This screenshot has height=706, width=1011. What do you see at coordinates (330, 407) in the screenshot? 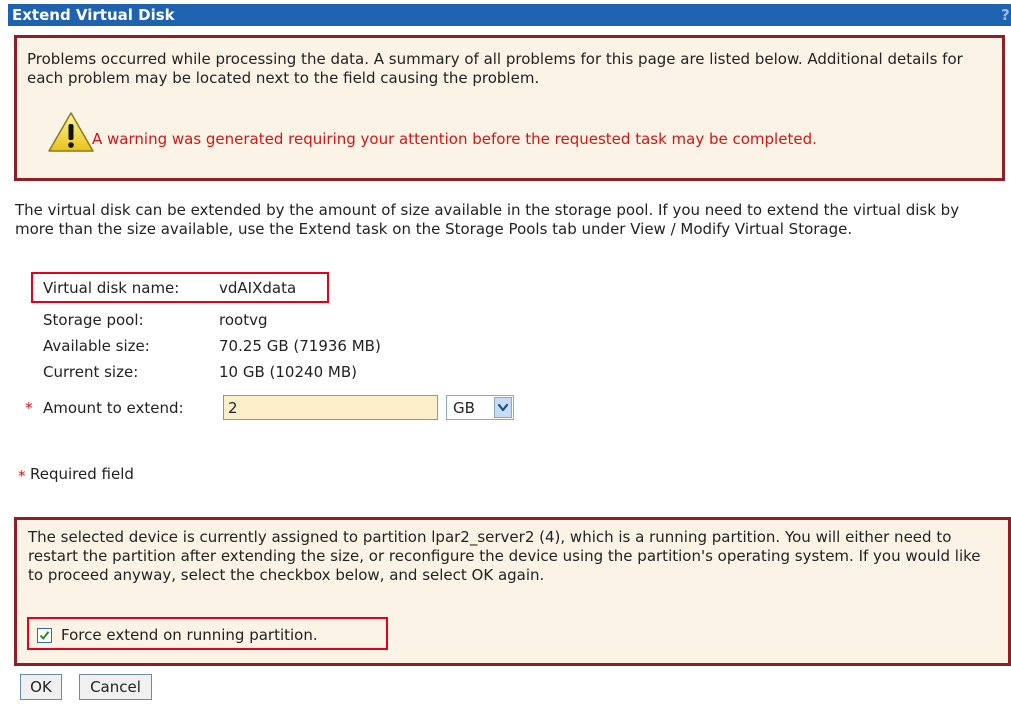
I see `amount-input` at bounding box center [330, 407].